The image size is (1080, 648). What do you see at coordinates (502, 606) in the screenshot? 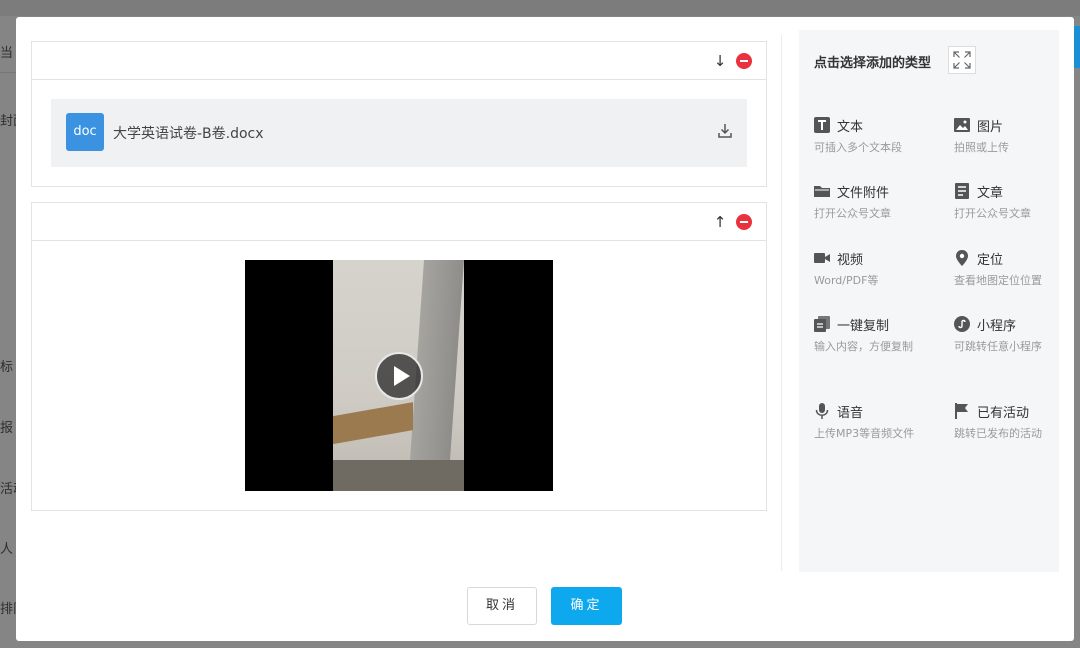
I see `cancel-button: 取消` at bounding box center [502, 606].